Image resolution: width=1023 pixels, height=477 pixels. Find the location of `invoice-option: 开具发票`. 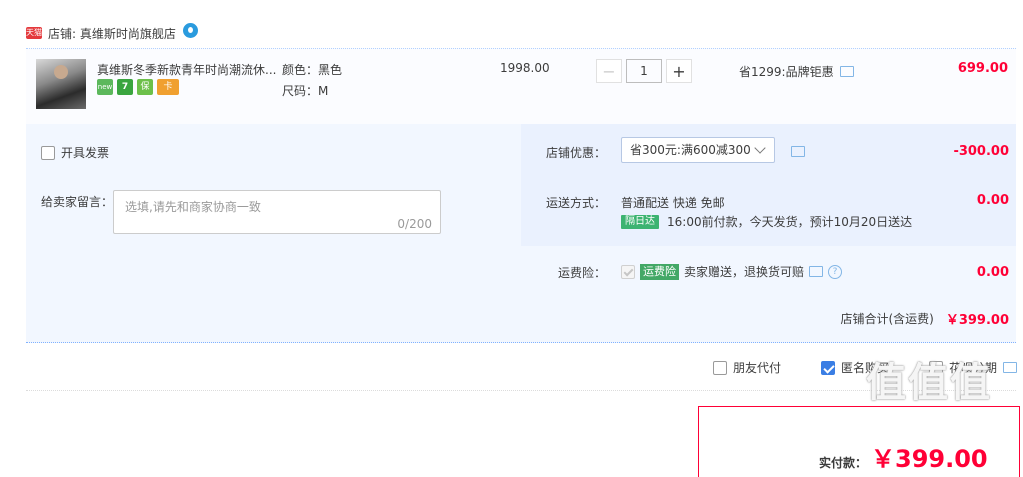

invoice-option: 开具发票 is located at coordinates (75, 152).